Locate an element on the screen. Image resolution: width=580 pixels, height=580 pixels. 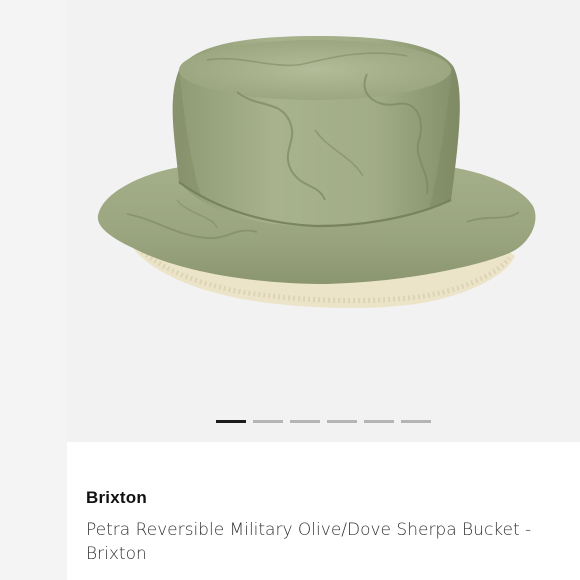
hat-top is located at coordinates (315, 70).